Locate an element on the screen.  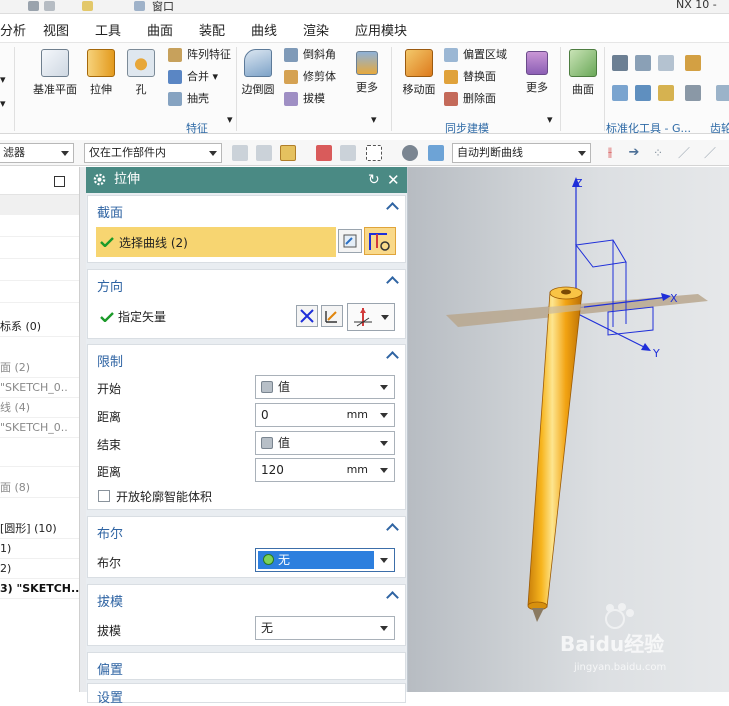
boolean-select: 无 is located at coordinates (325, 560).